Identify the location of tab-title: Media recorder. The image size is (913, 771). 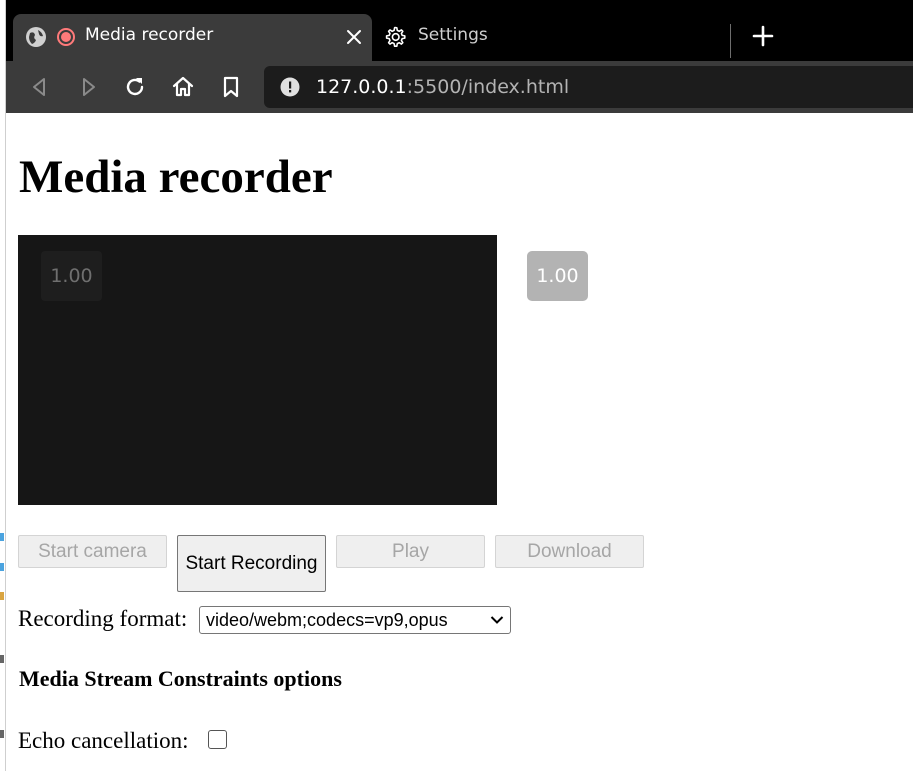
(149, 35).